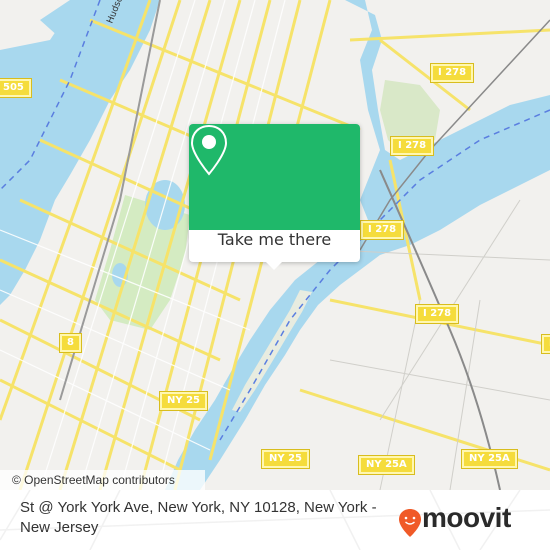 The height and width of the screenshot is (550, 550). What do you see at coordinates (16, 88) in the screenshot?
I see `highway-shield-505: 505` at bounding box center [16, 88].